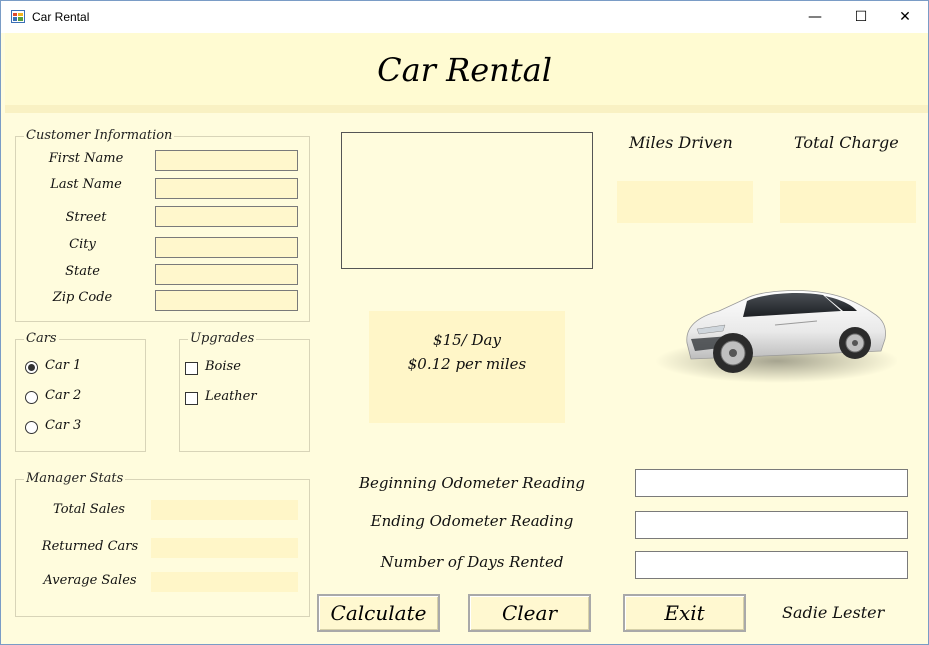 This screenshot has height=645, width=929. I want to click on cars-group-label: Cars, so click(41, 338).